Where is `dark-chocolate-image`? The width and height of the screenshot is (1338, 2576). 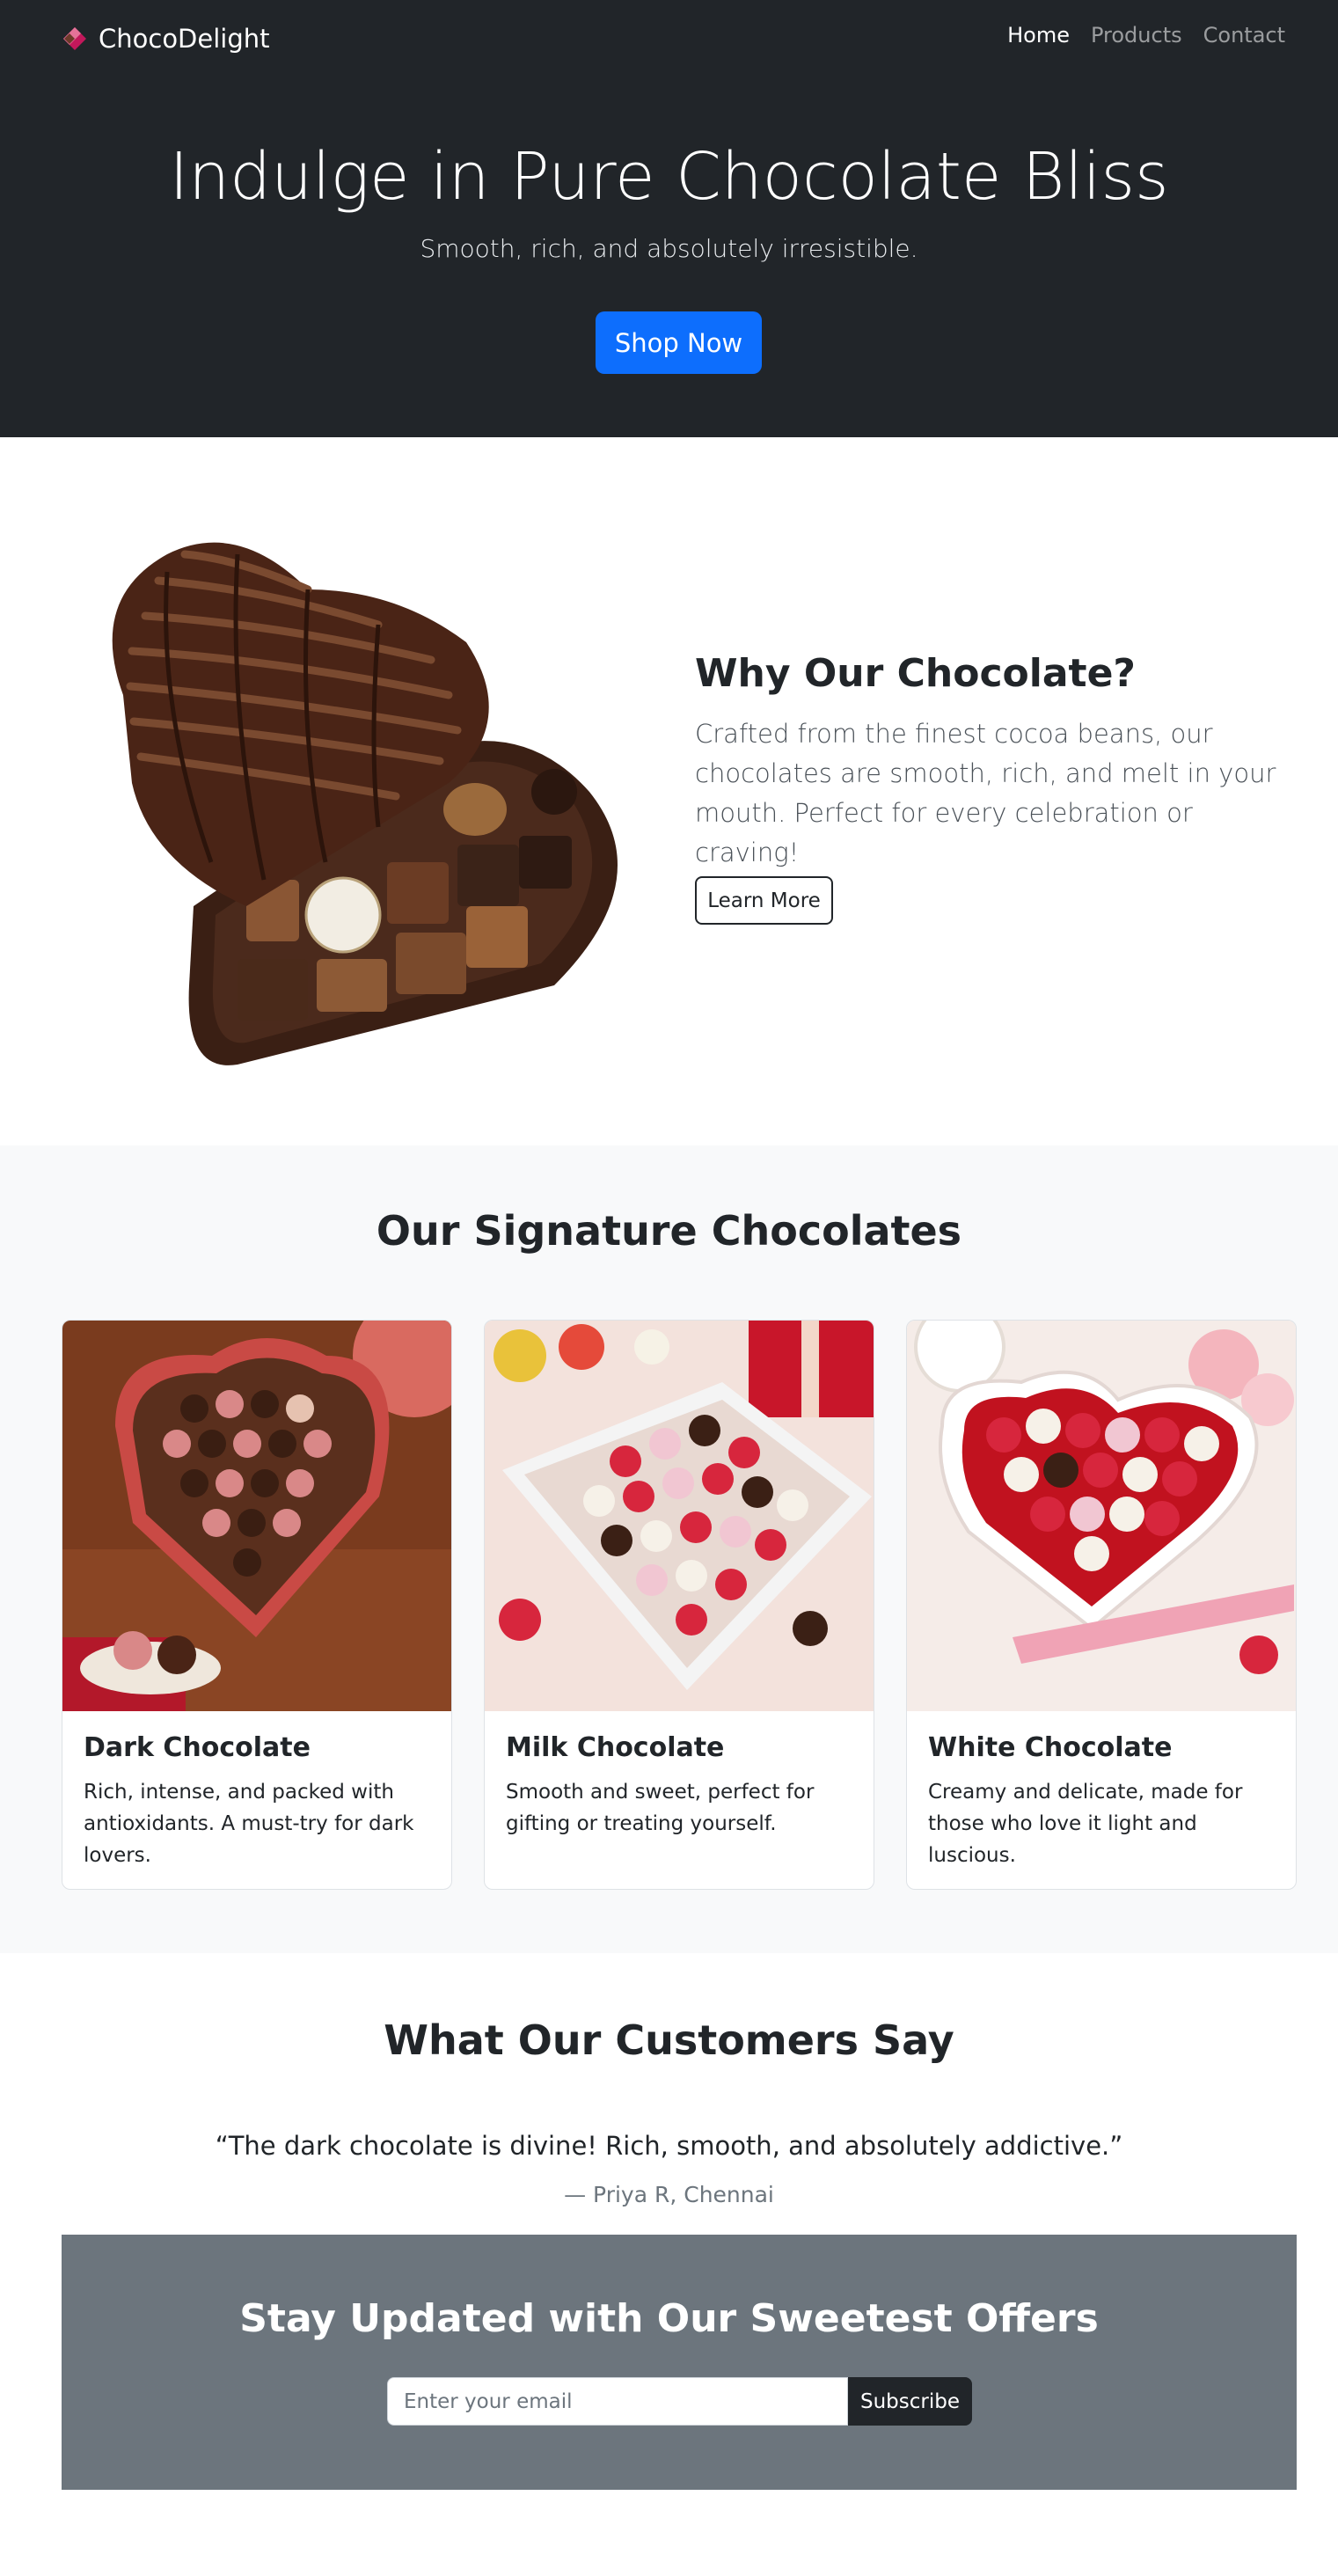
dark-chocolate-image is located at coordinates (257, 1516).